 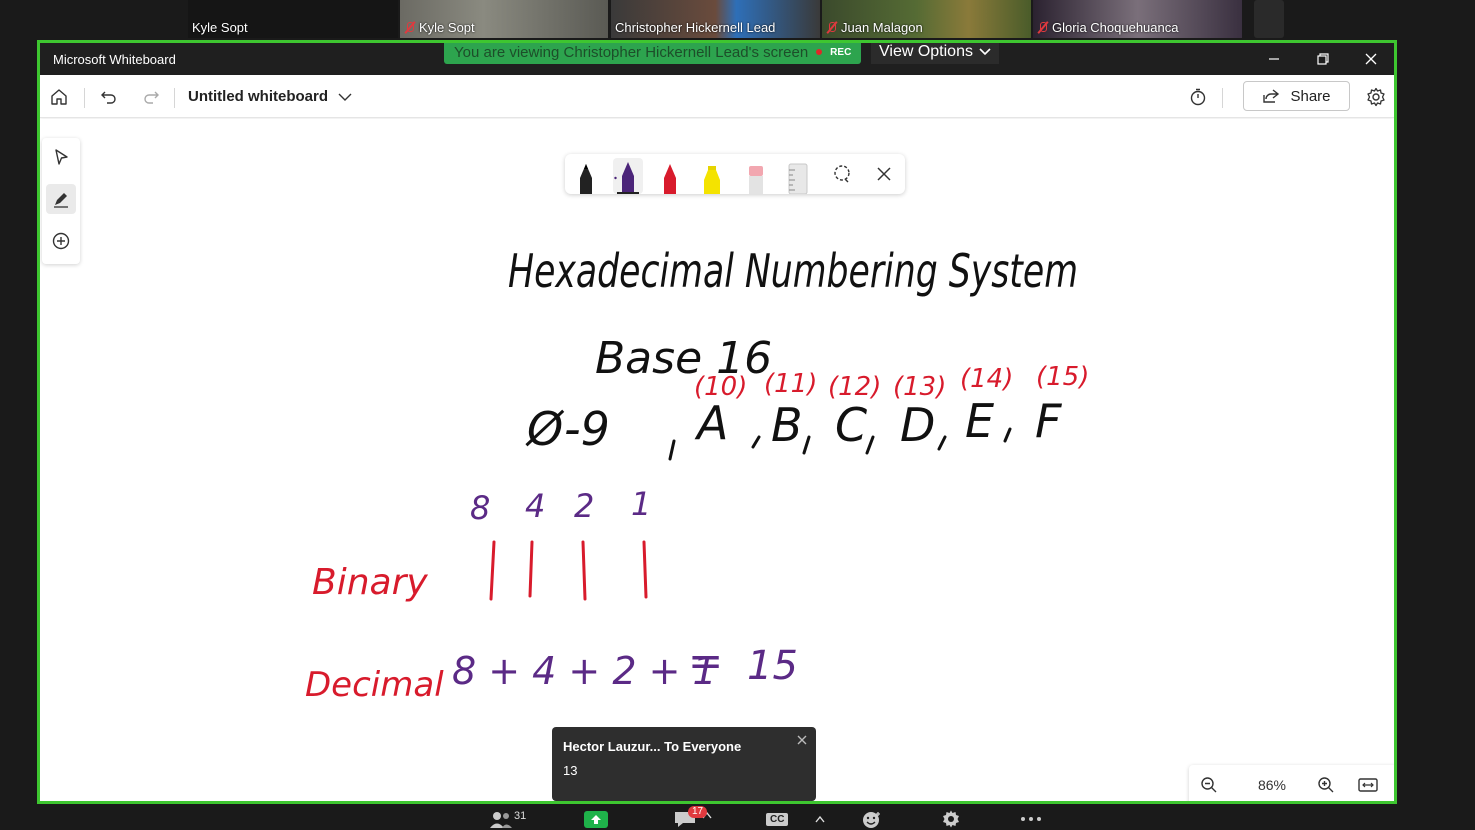 I want to click on zoom-out-icon, so click(x=1209, y=785).